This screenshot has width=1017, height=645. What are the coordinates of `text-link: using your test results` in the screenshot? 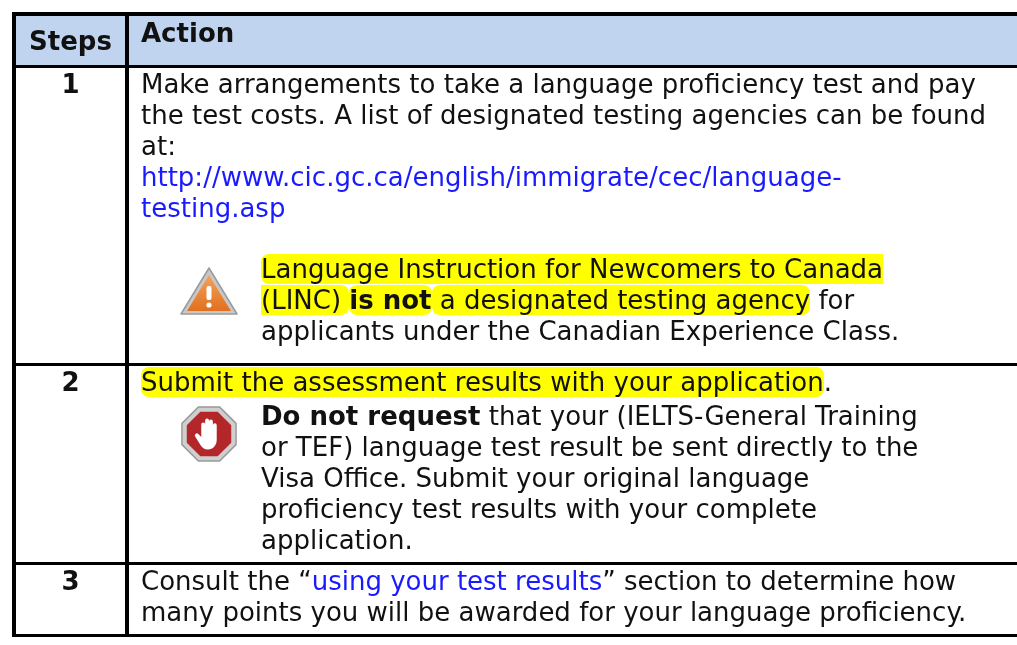 It's located at (457, 581).